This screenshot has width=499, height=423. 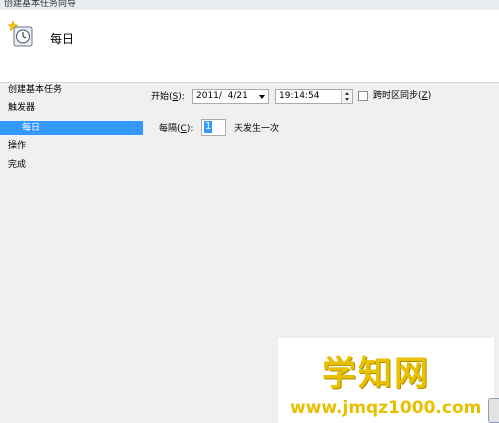 I want to click on page-title: 每日, so click(x=62, y=39).